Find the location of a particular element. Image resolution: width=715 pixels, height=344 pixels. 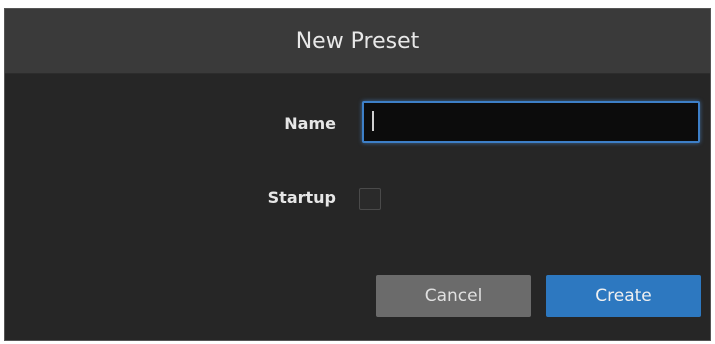

dialog-title: New Preset is located at coordinates (357, 41).